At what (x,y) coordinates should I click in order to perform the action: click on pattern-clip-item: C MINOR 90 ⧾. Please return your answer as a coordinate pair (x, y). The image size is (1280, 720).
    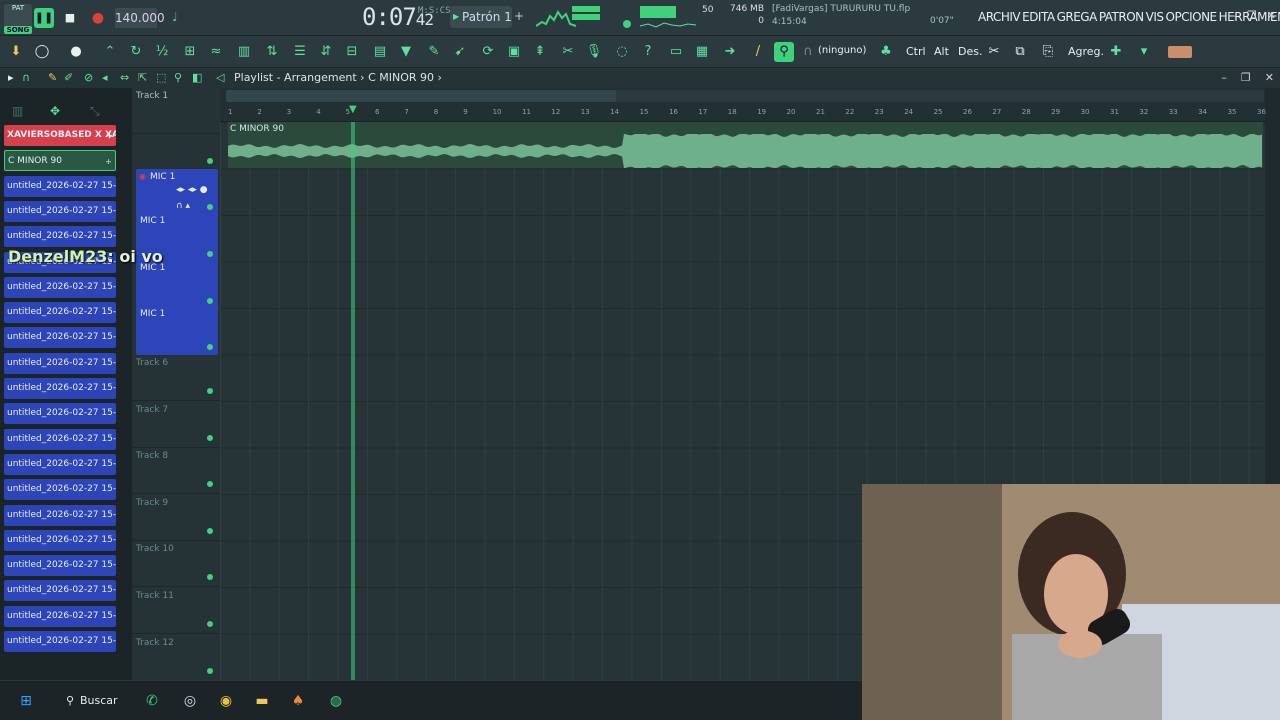
    Looking at the image, I should click on (60, 161).